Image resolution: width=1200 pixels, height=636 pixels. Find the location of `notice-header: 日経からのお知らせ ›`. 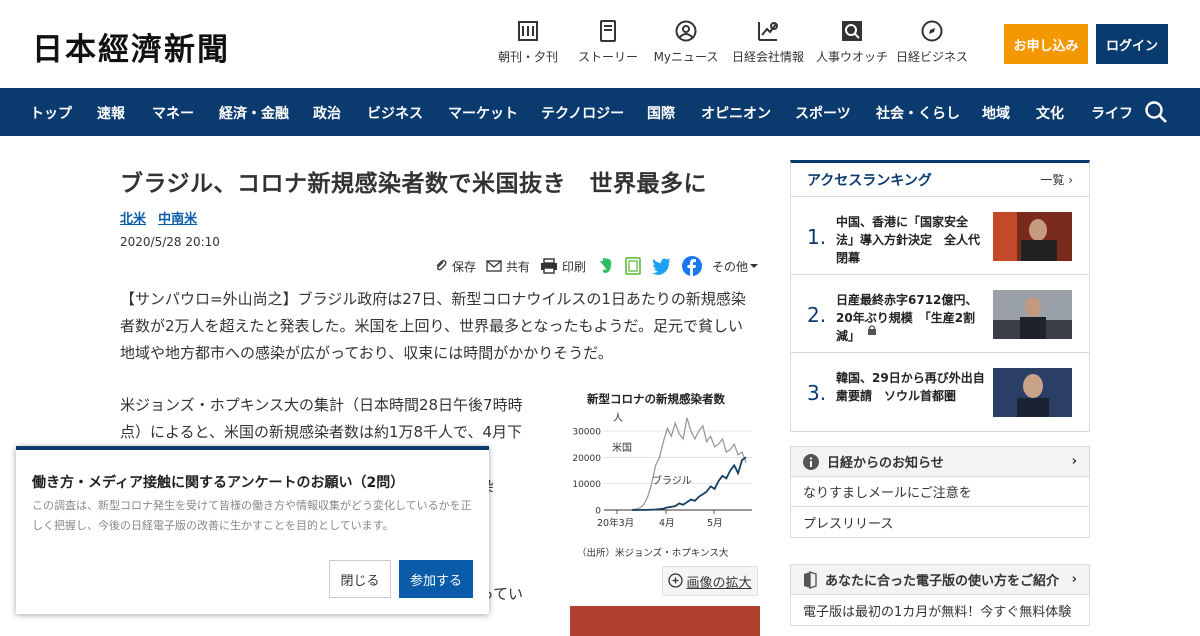

notice-header: 日経からのお知らせ › is located at coordinates (940, 462).